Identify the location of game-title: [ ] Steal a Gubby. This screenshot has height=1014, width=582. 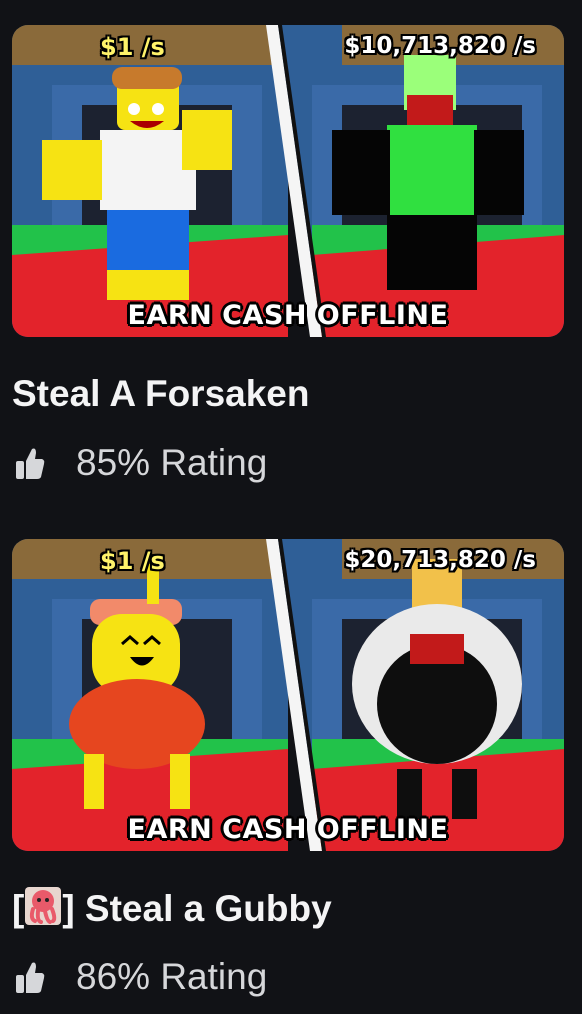
(172, 908).